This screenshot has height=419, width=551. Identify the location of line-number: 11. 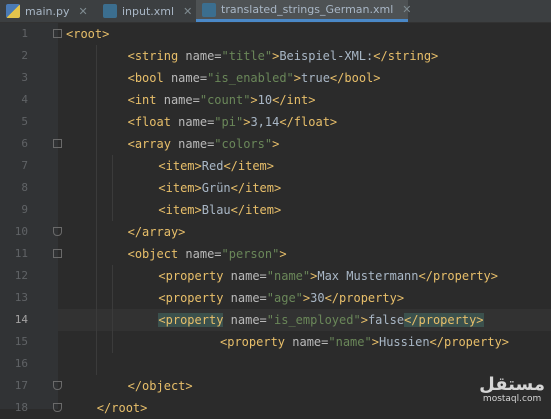
(21, 253).